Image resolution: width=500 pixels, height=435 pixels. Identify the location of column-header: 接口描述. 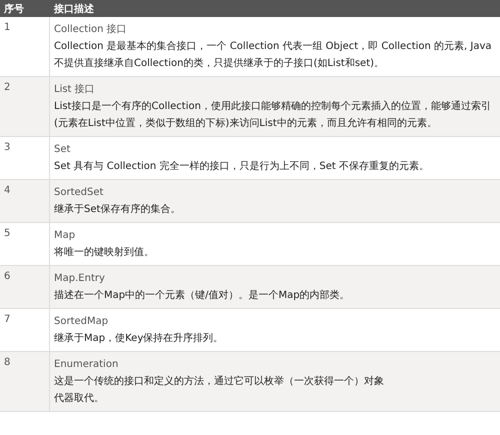
(73, 9).